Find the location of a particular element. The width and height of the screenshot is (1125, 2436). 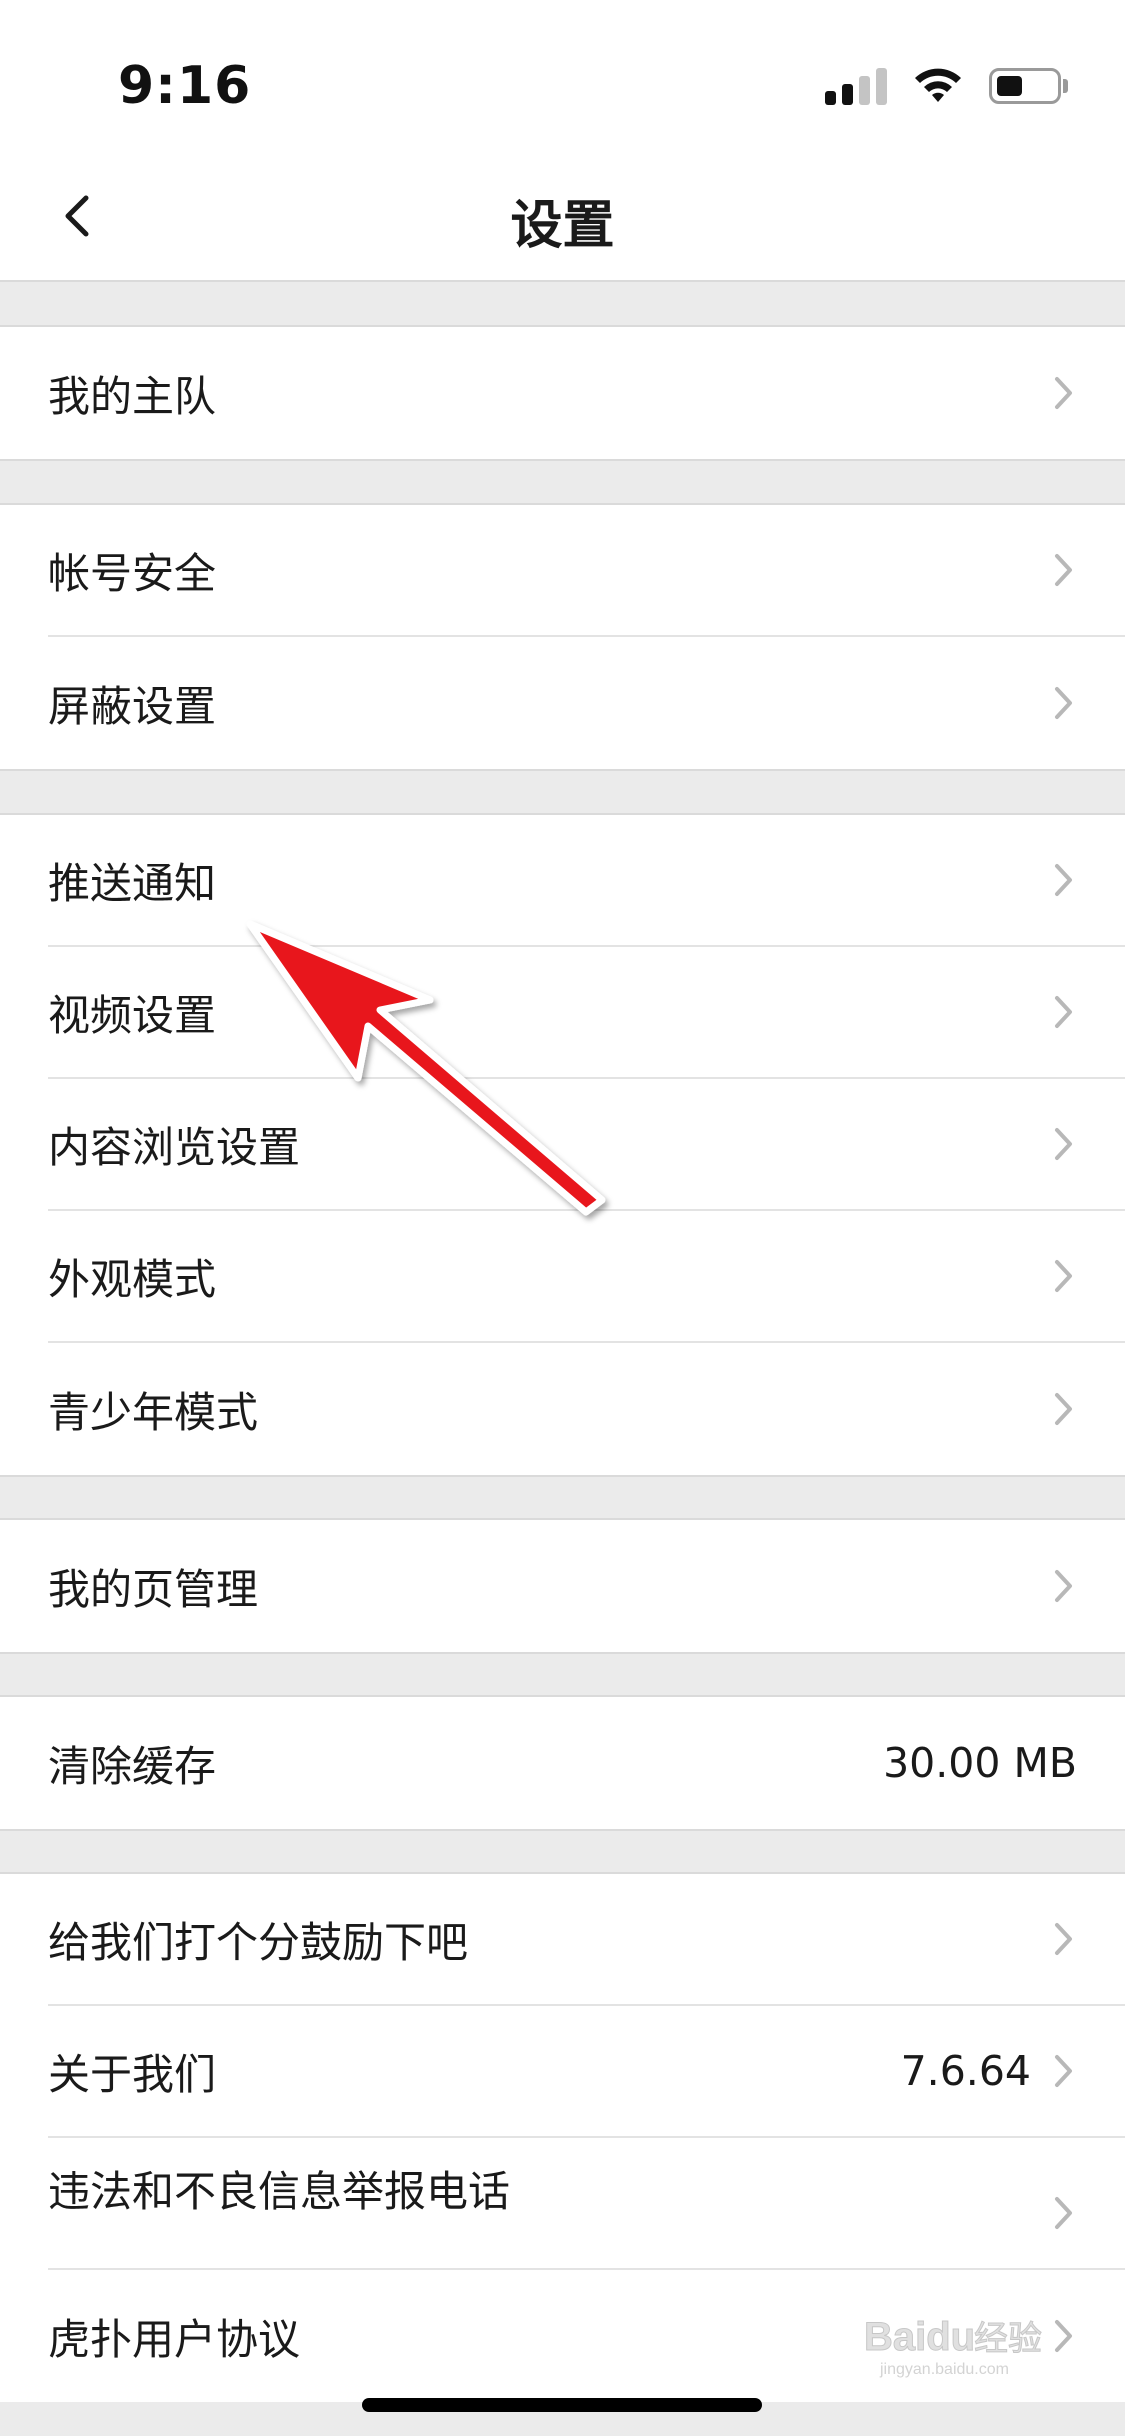

settings-row-youth-mode: 青少年模式 is located at coordinates (586, 1409).